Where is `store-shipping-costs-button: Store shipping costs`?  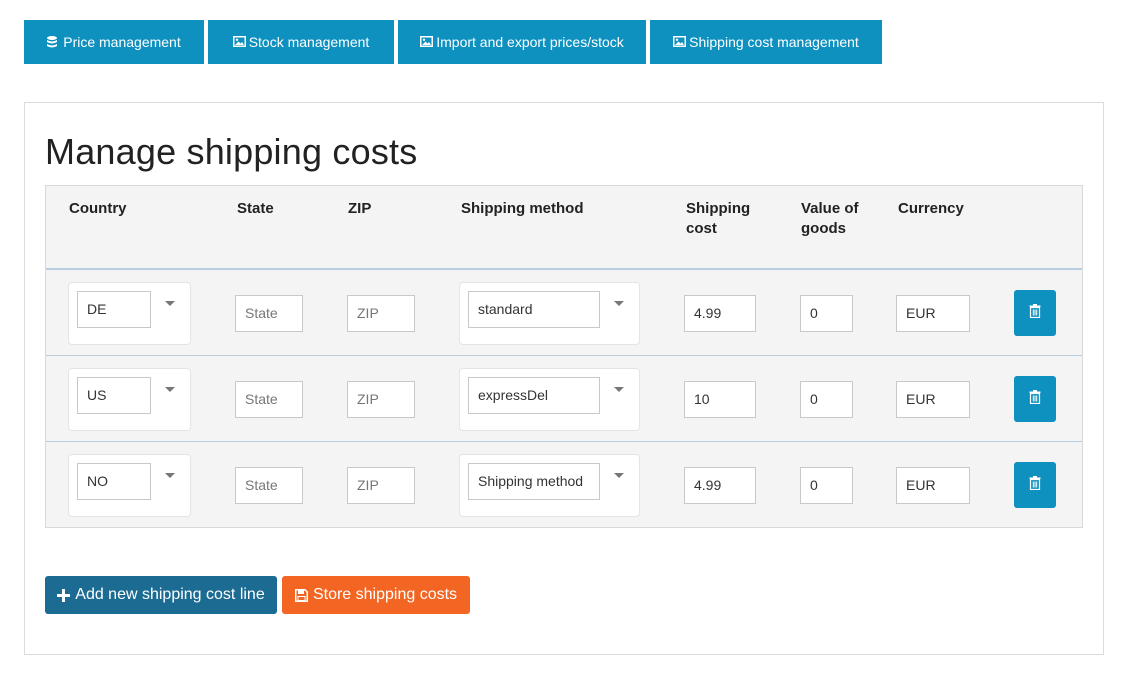 store-shipping-costs-button: Store shipping costs is located at coordinates (376, 595).